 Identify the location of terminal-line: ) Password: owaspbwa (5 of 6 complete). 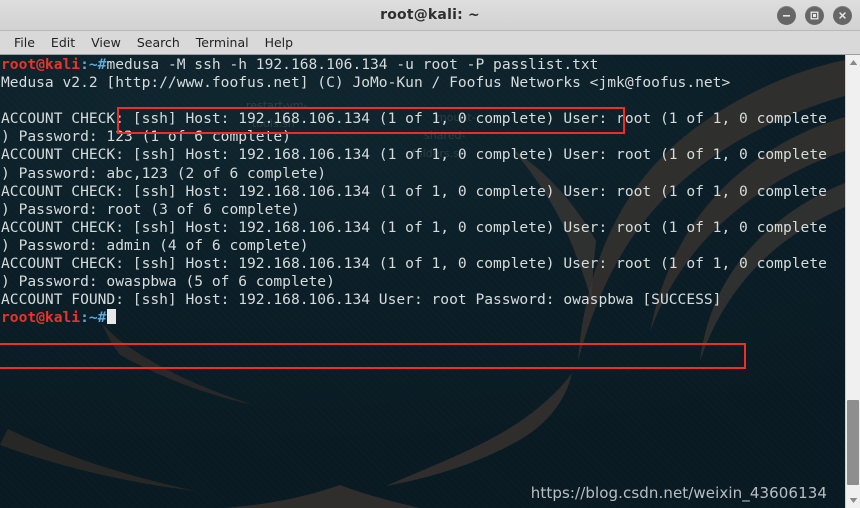
(168, 282).